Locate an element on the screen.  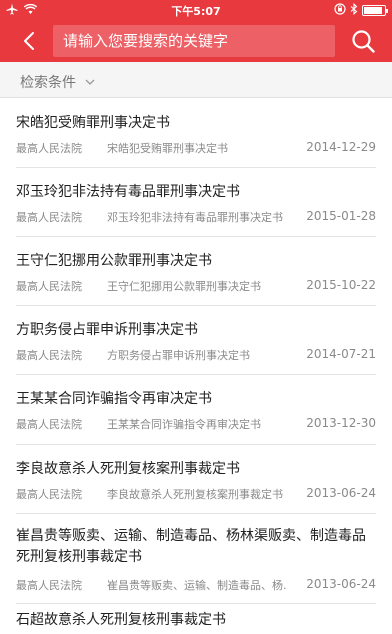
result-summary: 李良故意杀人死刑复核案刑事裁定书 is located at coordinates (195, 494).